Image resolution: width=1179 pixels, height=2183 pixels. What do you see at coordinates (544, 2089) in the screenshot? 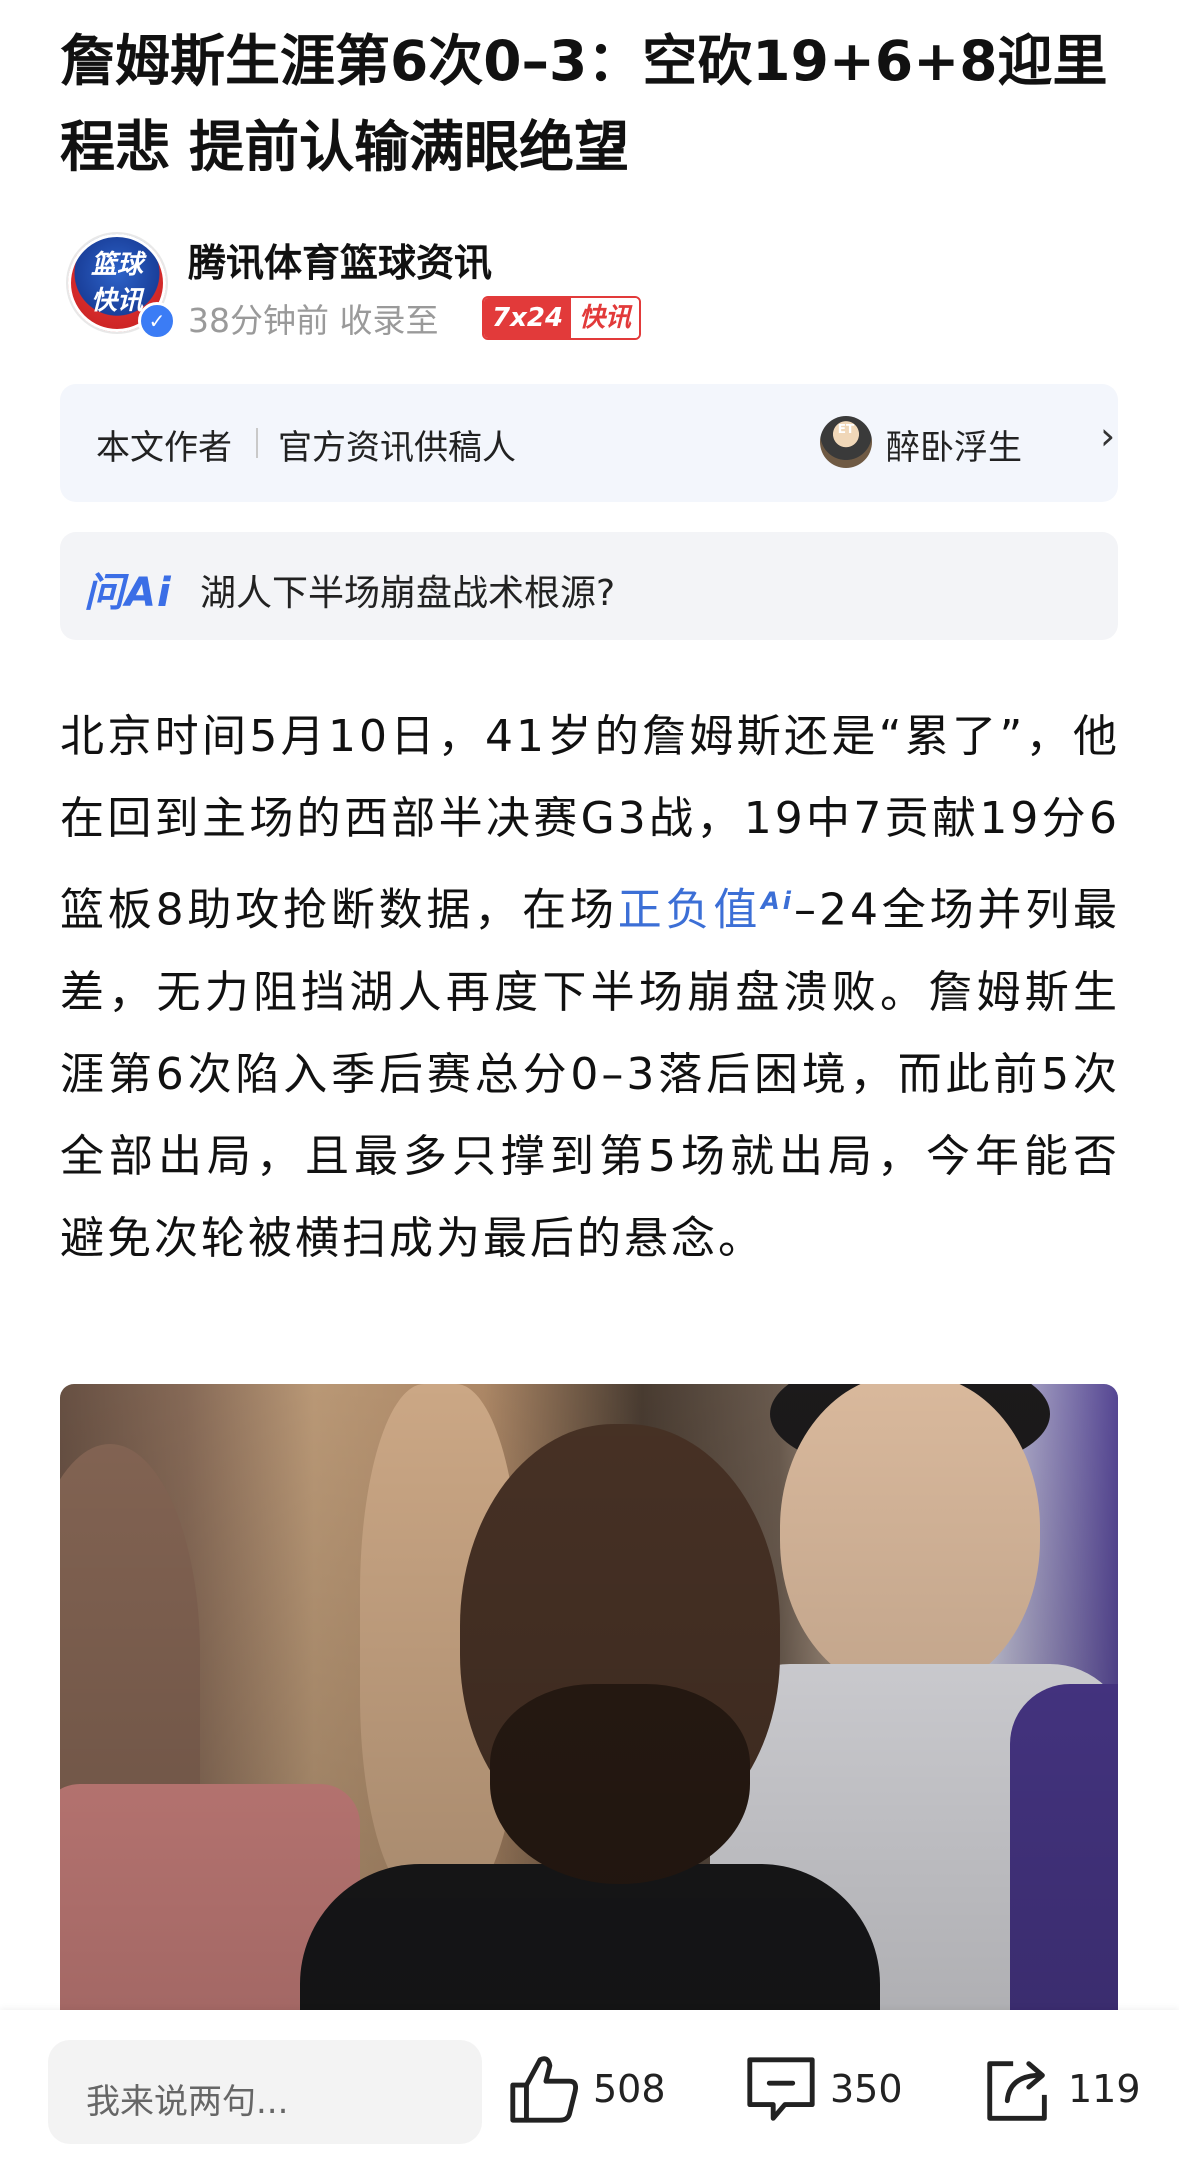
I see `thumbs-up-icon` at bounding box center [544, 2089].